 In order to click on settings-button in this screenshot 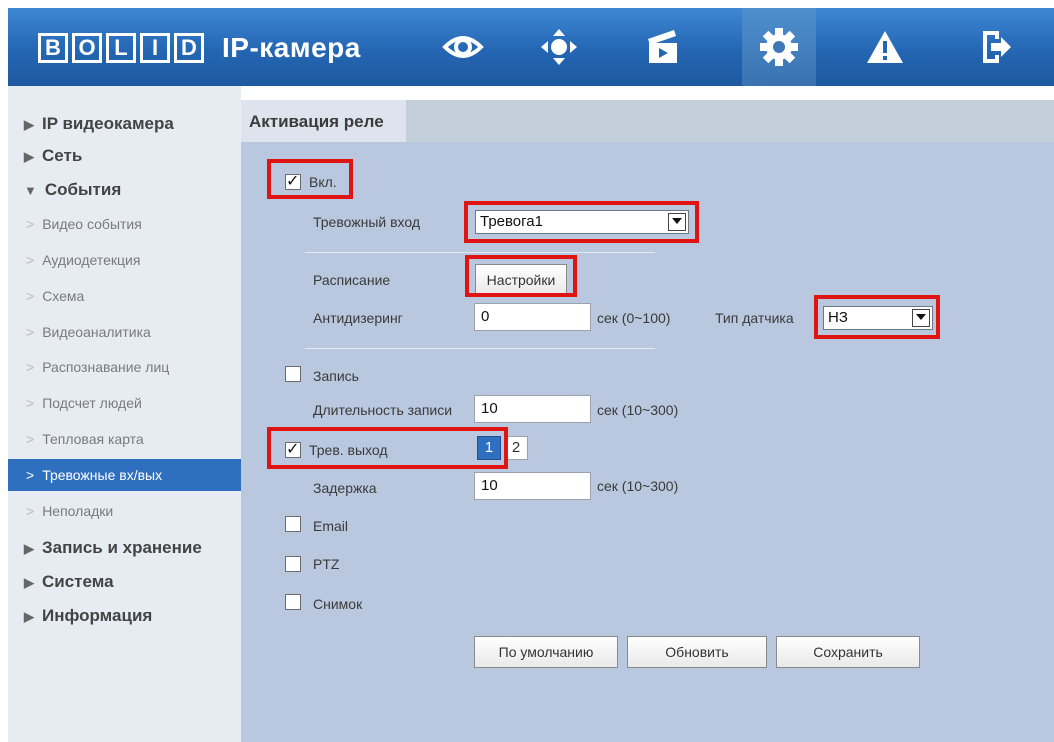, I will do `click(779, 47)`.